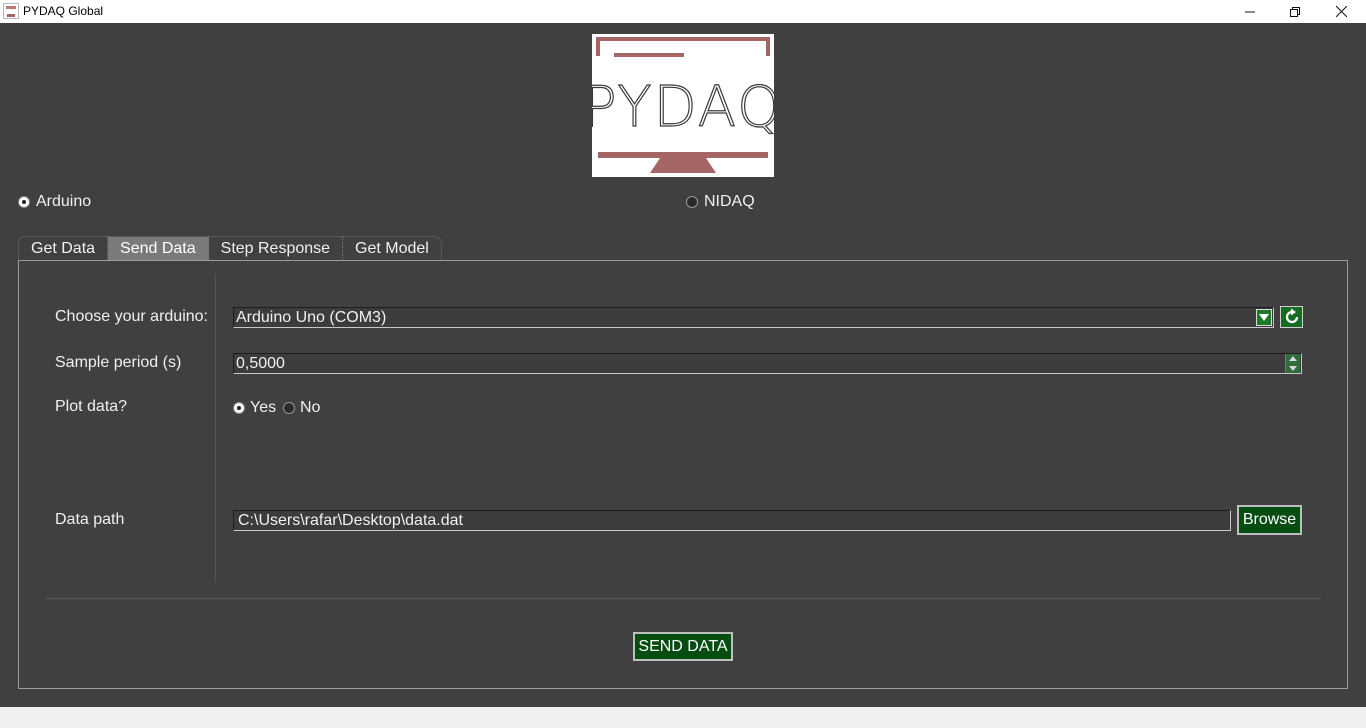 The width and height of the screenshot is (1366, 728). What do you see at coordinates (239, 408) in the screenshot?
I see `plot-yes-indicator` at bounding box center [239, 408].